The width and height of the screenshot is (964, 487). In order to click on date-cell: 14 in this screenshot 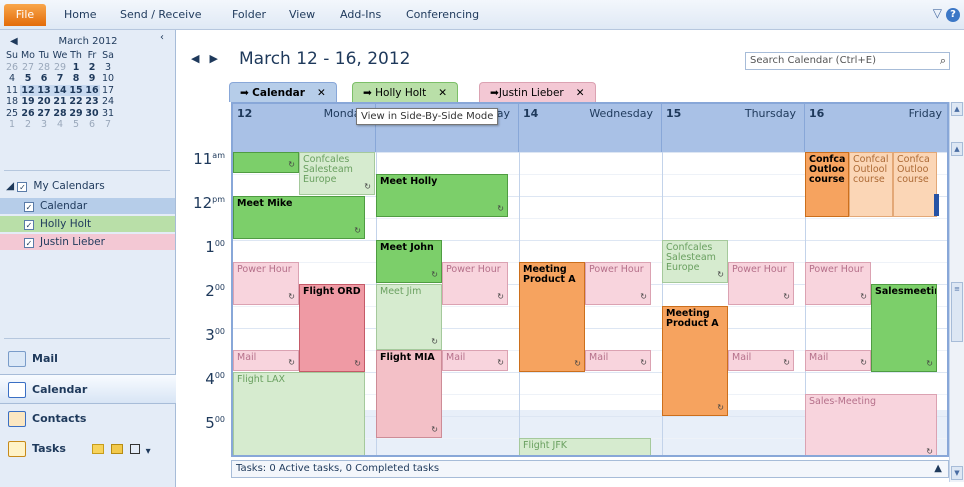, I will do `click(60, 90)`.